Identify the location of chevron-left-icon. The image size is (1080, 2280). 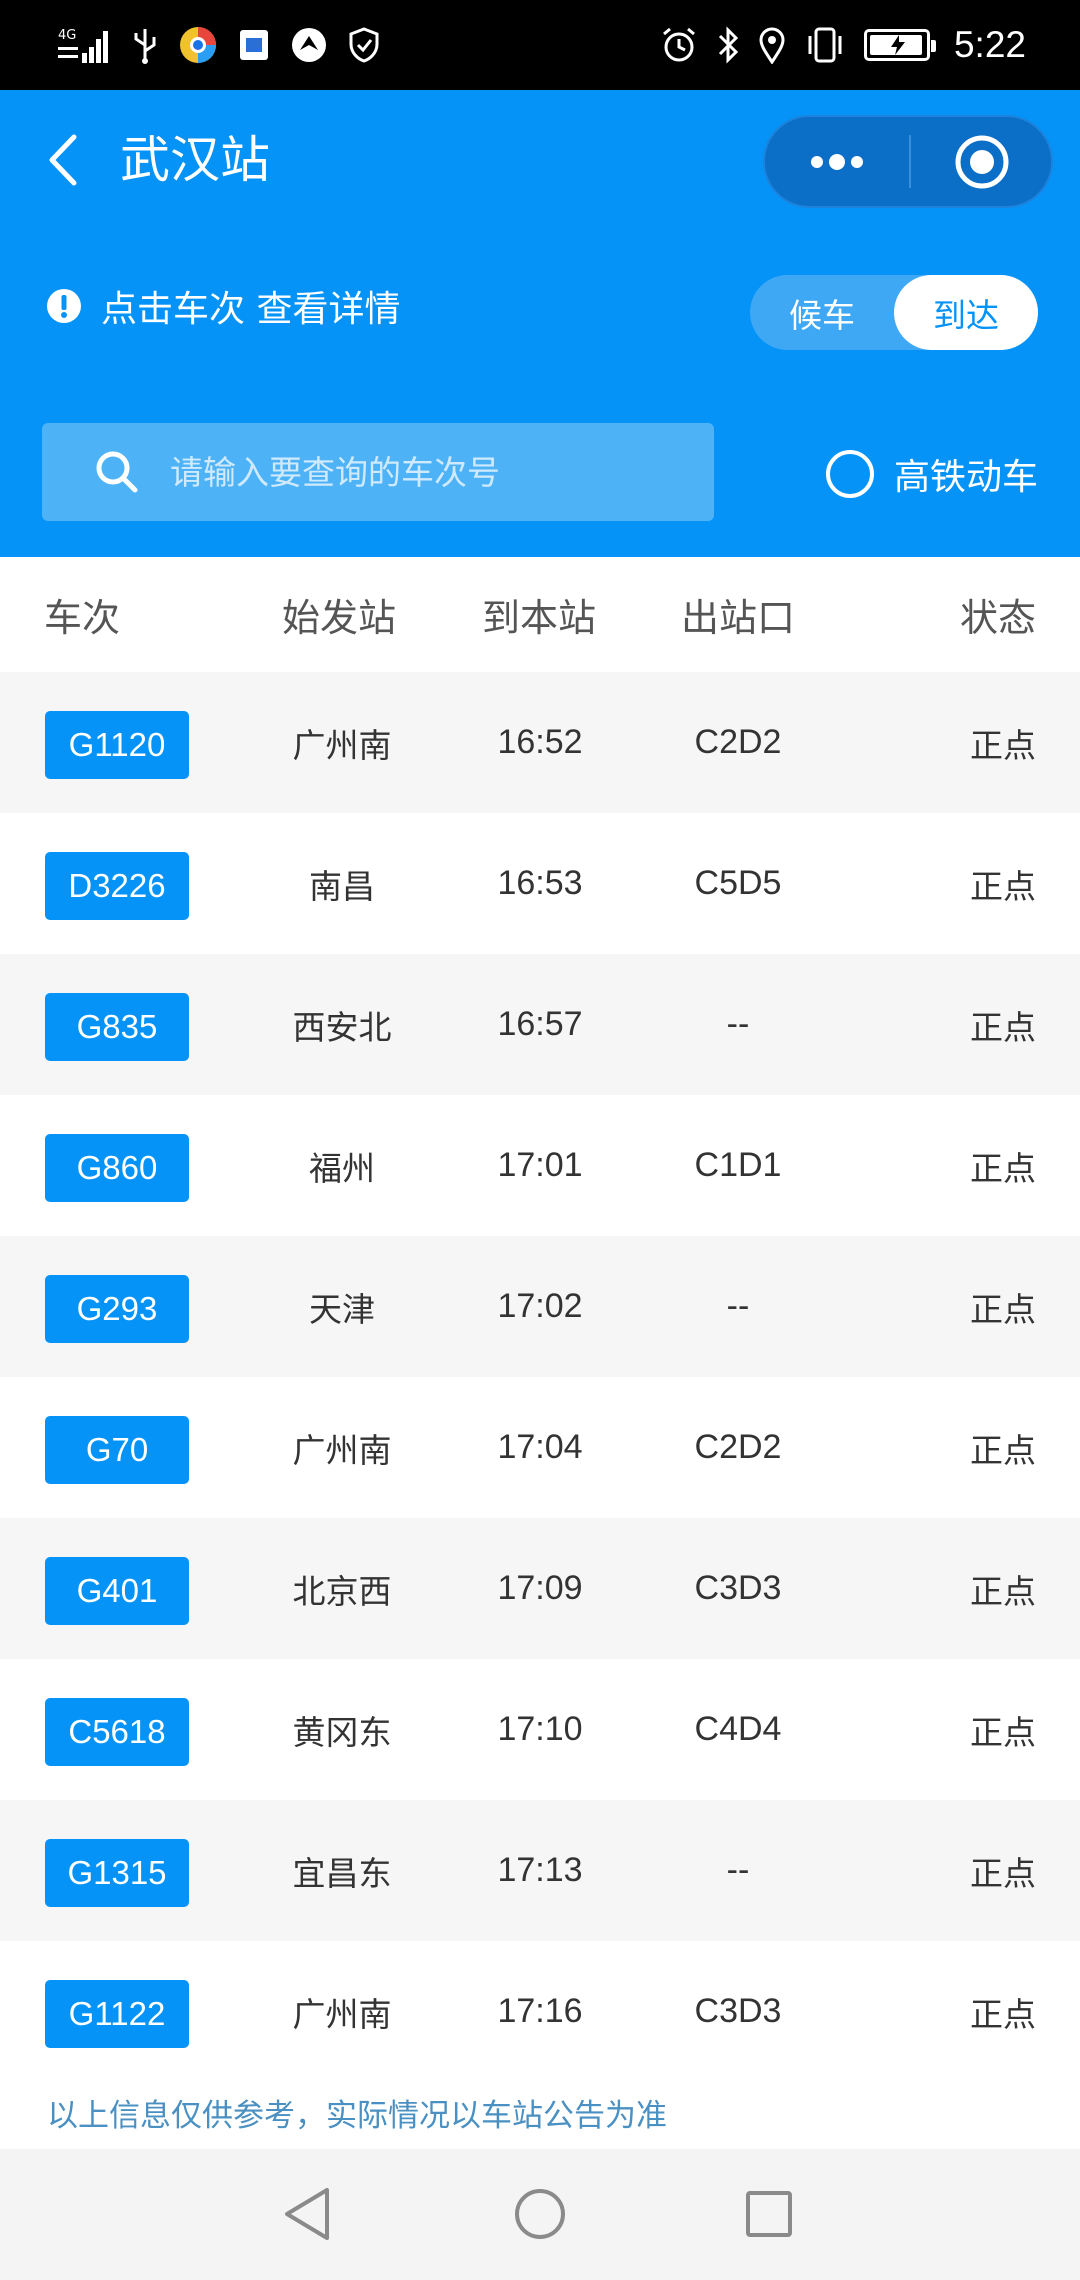
(63, 160).